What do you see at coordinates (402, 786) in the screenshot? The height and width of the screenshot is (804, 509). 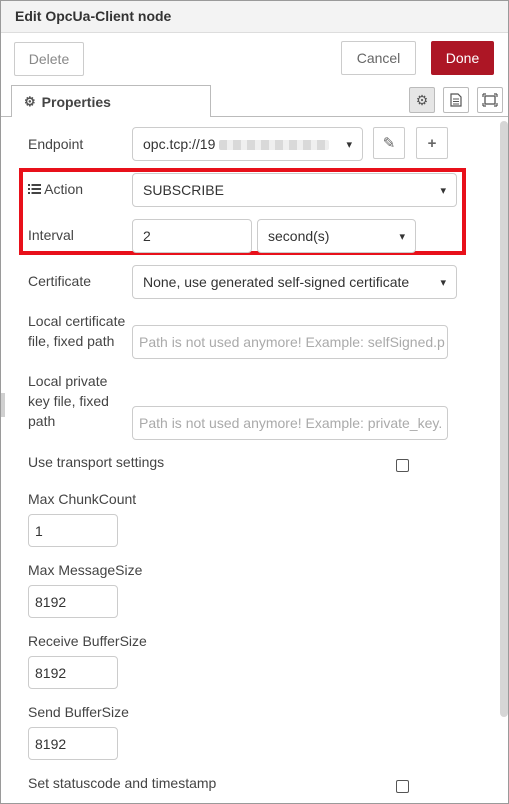 I see `set-status-checkbox` at bounding box center [402, 786].